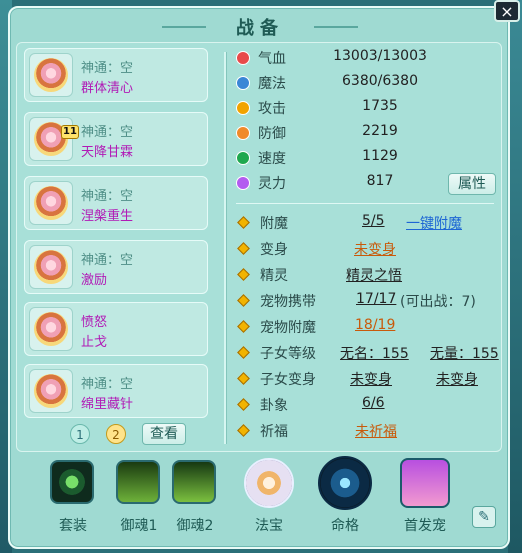  I want to click on feature-value: 18/19, so click(375, 325).